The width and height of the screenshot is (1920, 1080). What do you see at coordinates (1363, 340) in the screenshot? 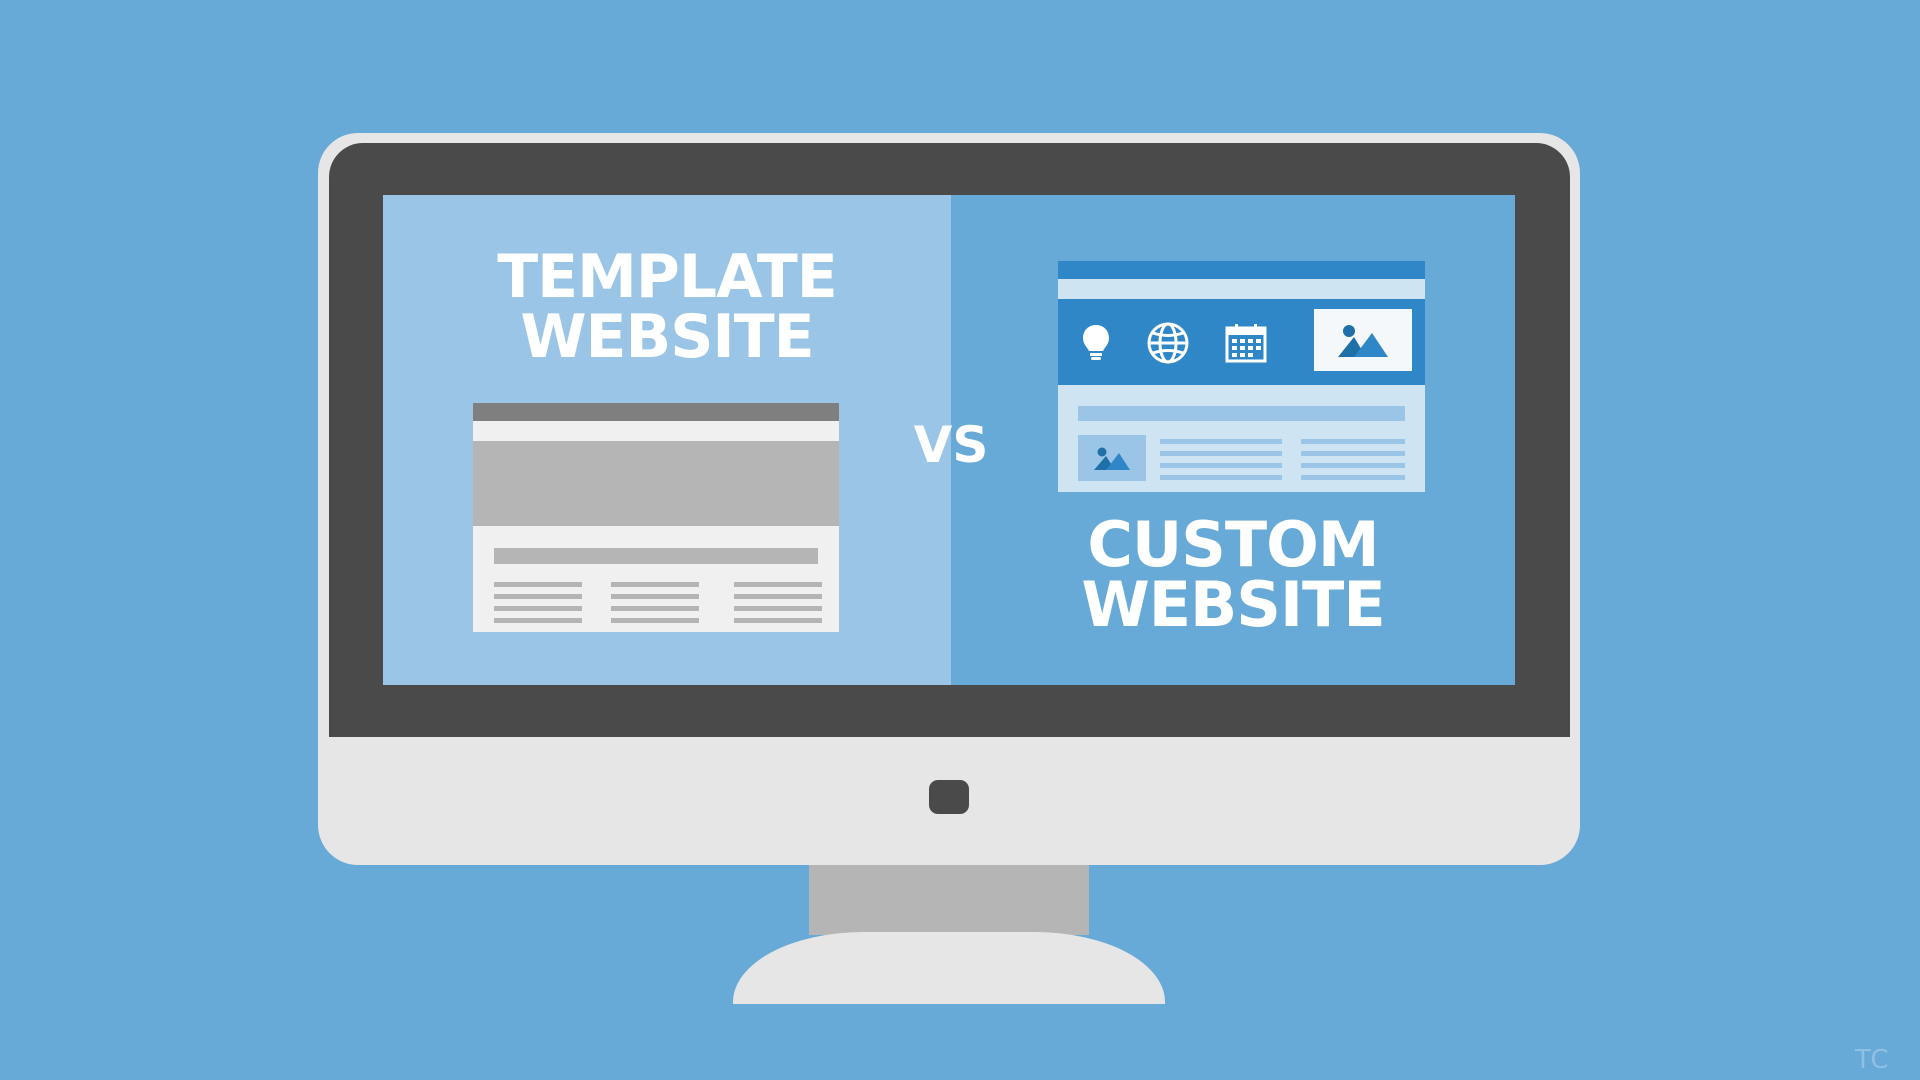
I see `image-icon` at bounding box center [1363, 340].